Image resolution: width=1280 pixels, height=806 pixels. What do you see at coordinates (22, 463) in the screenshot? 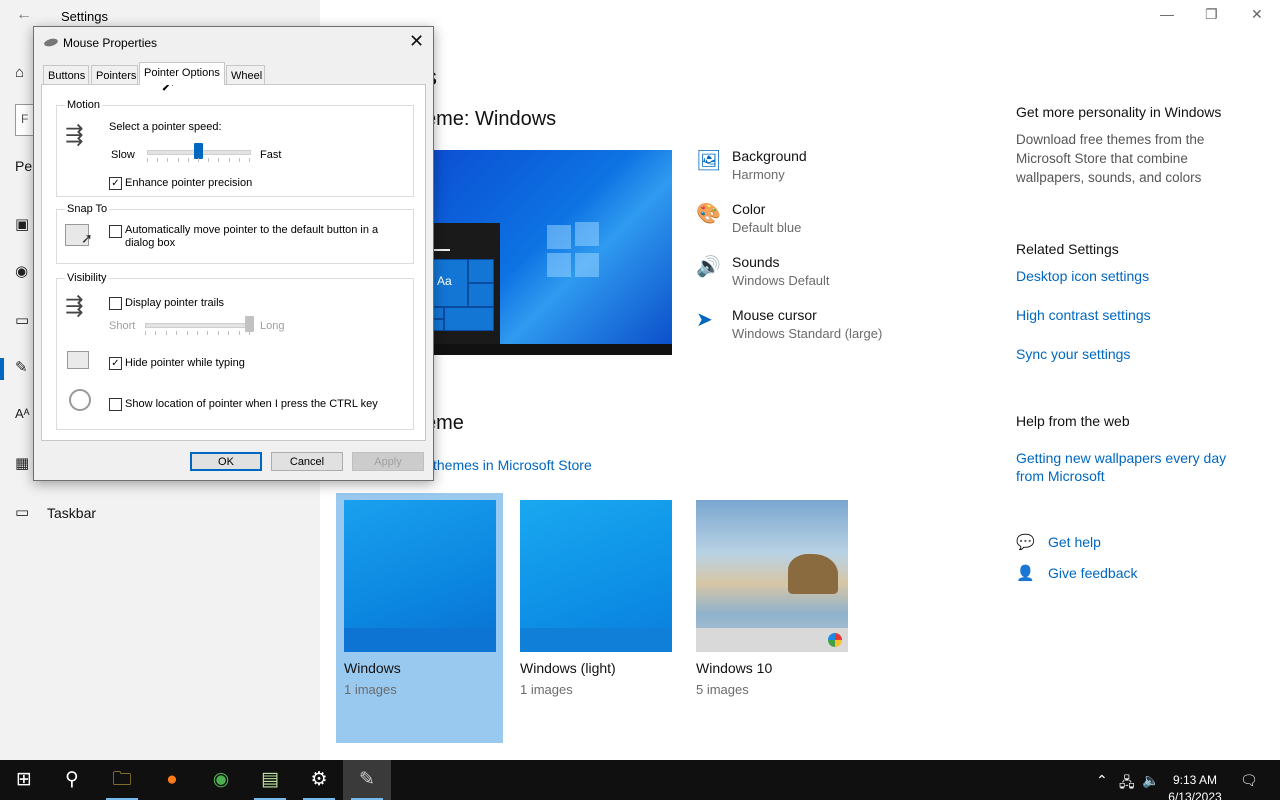
I see `start-nav-icon: ▦` at bounding box center [22, 463].